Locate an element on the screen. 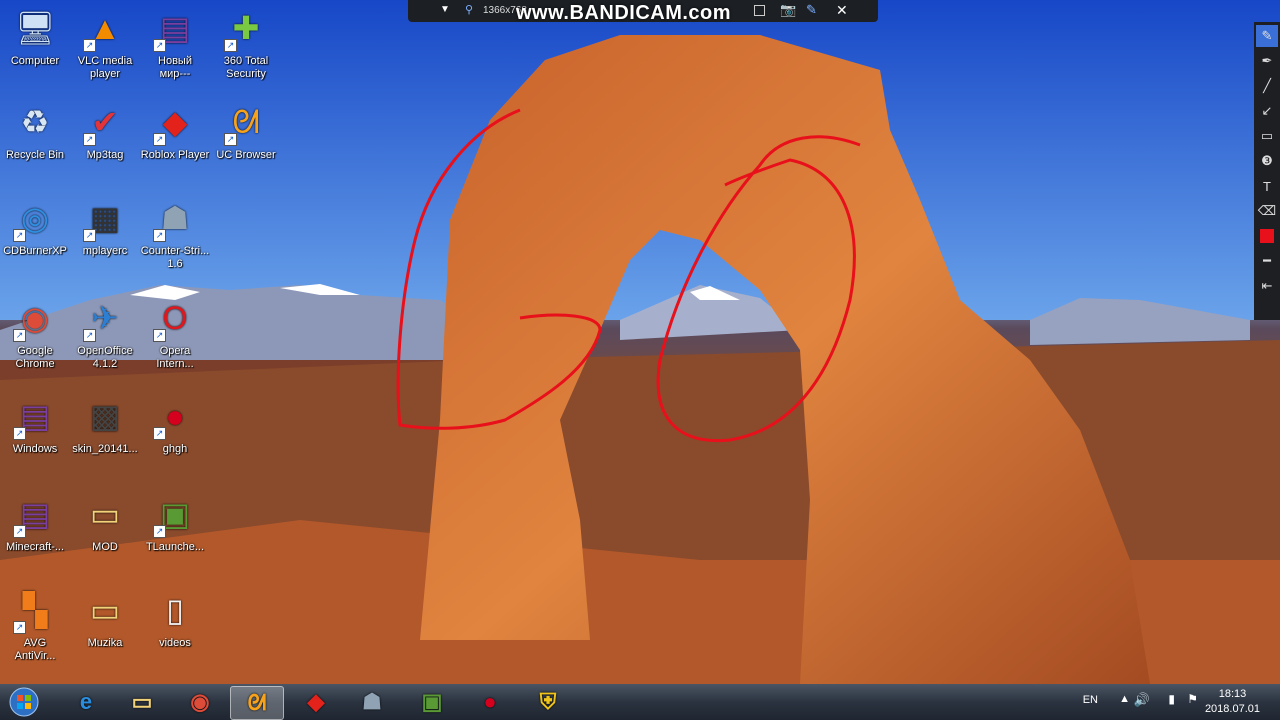 This screenshot has width=1280, height=720. desktop-icon-360-total: ✚ ↗ 360 Total Security is located at coordinates (246, 44).